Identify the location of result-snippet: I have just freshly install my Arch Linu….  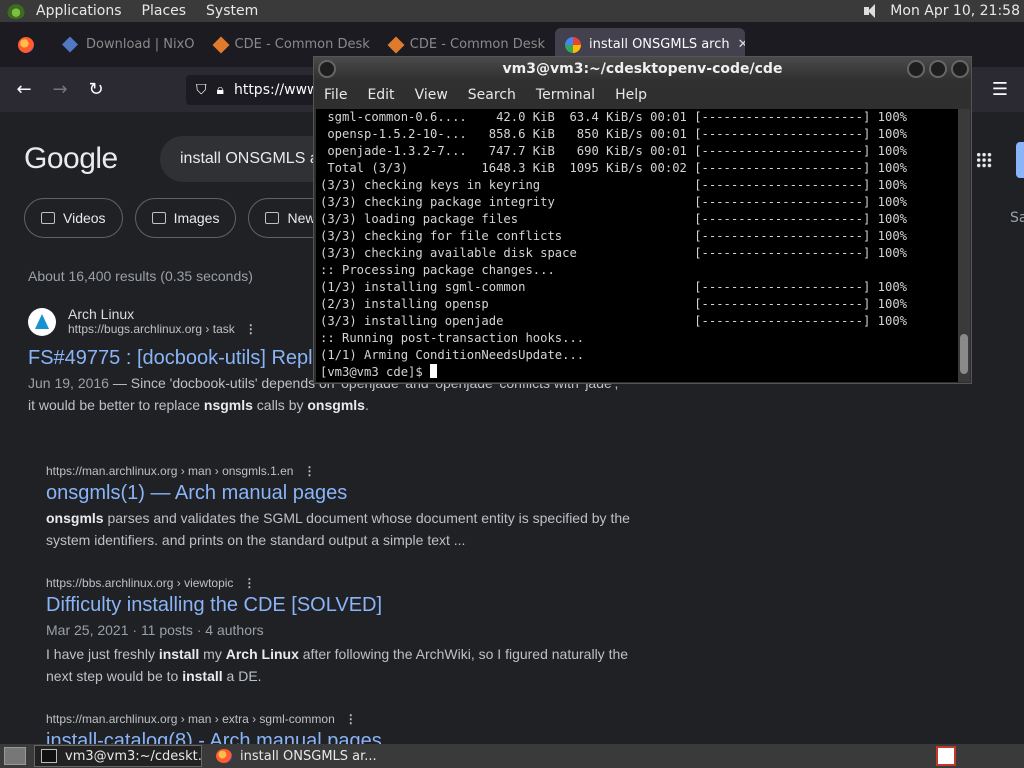
(346, 665).